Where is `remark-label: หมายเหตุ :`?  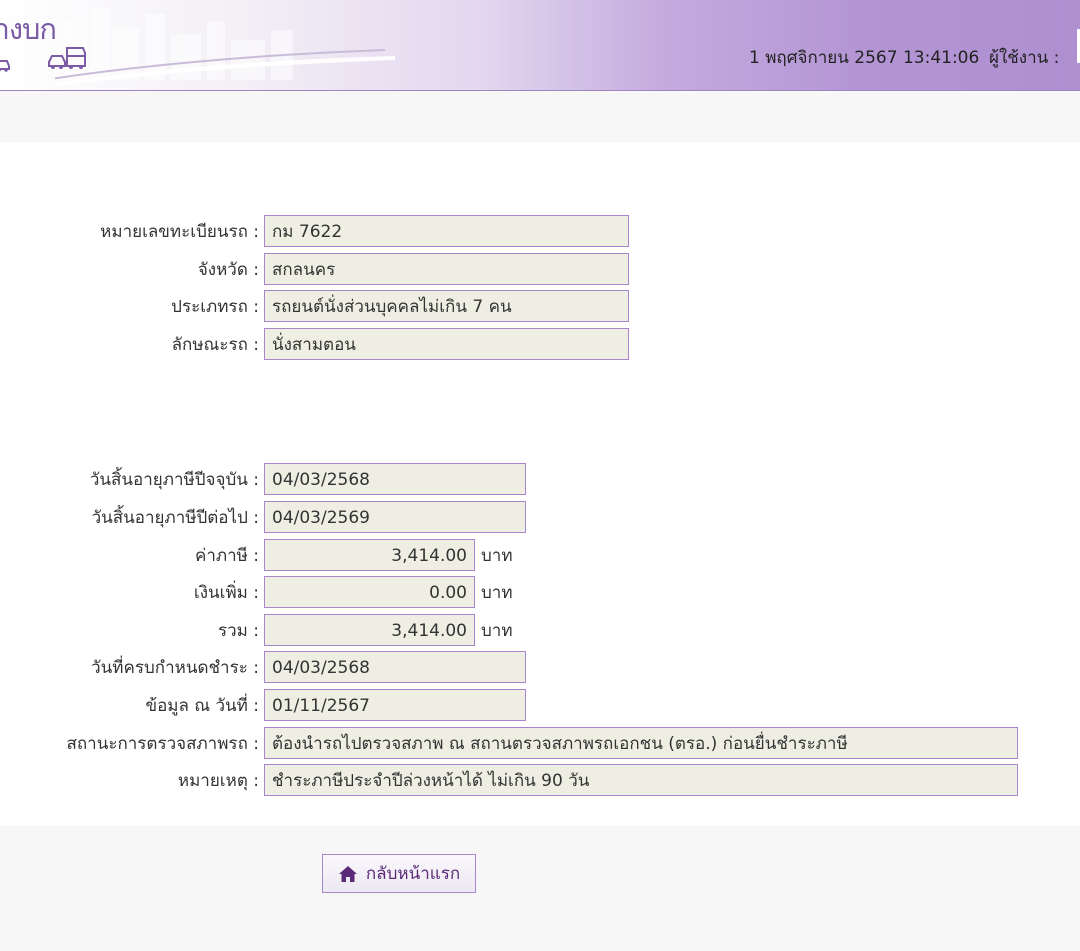
remark-label: หมายเหตุ : is located at coordinates (218, 781).